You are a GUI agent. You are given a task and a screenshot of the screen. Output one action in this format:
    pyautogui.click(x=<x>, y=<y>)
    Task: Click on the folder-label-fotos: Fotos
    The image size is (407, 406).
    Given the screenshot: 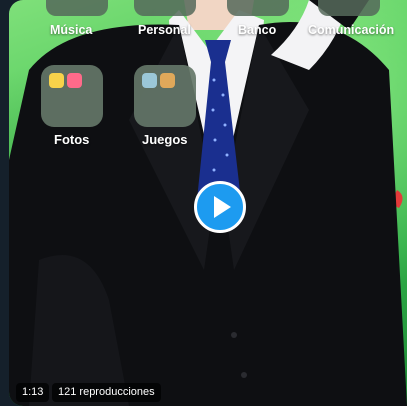 What is the action you would take?
    pyautogui.click(x=72, y=139)
    